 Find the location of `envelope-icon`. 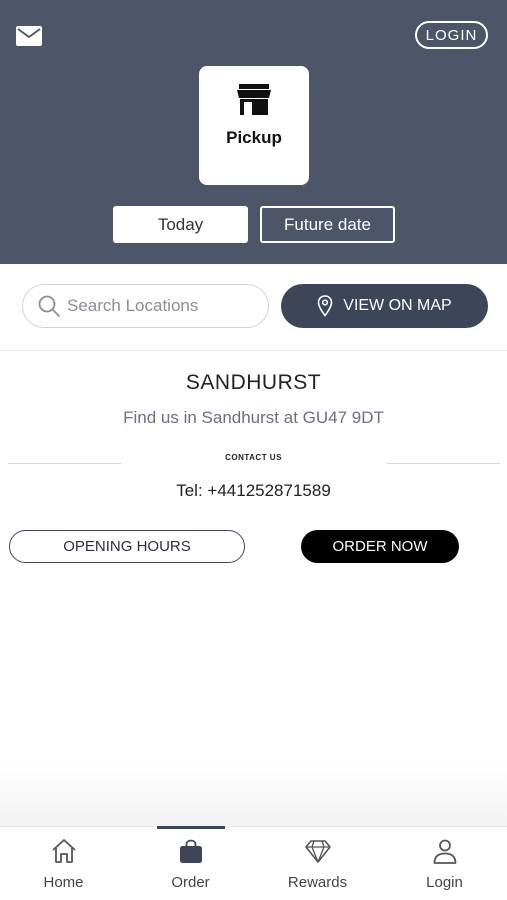

envelope-icon is located at coordinates (29, 36).